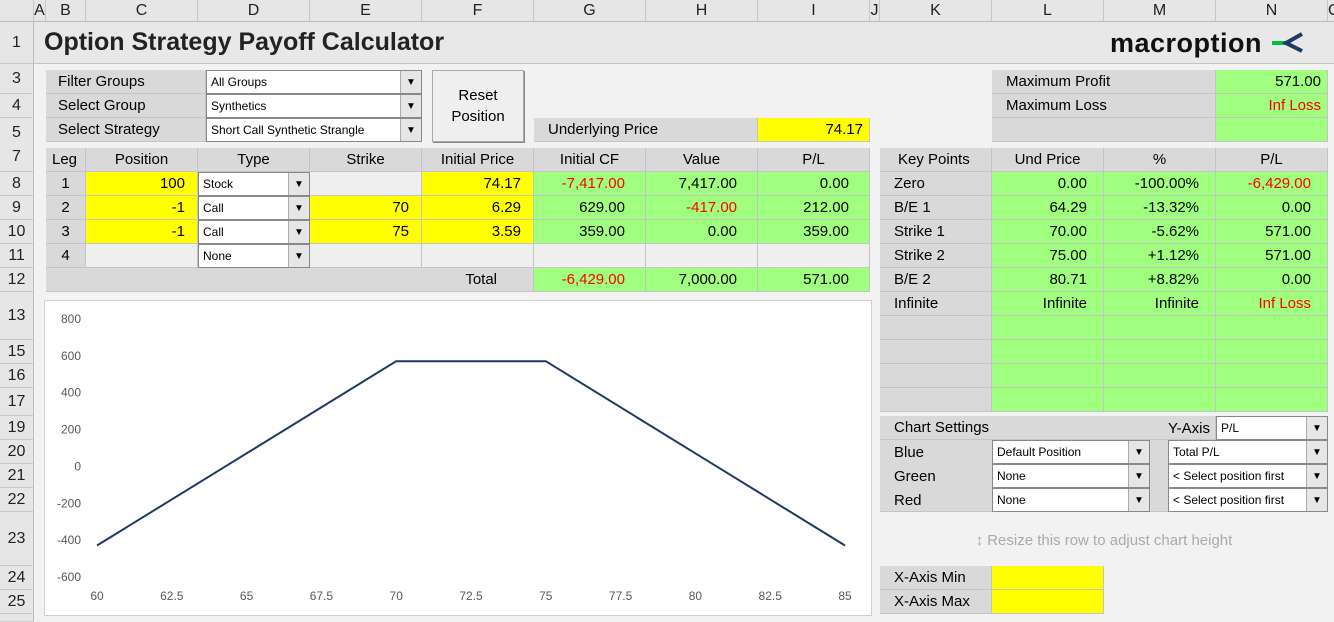  I want to click on leg-type-dropdown: Stock ▼, so click(254, 184).